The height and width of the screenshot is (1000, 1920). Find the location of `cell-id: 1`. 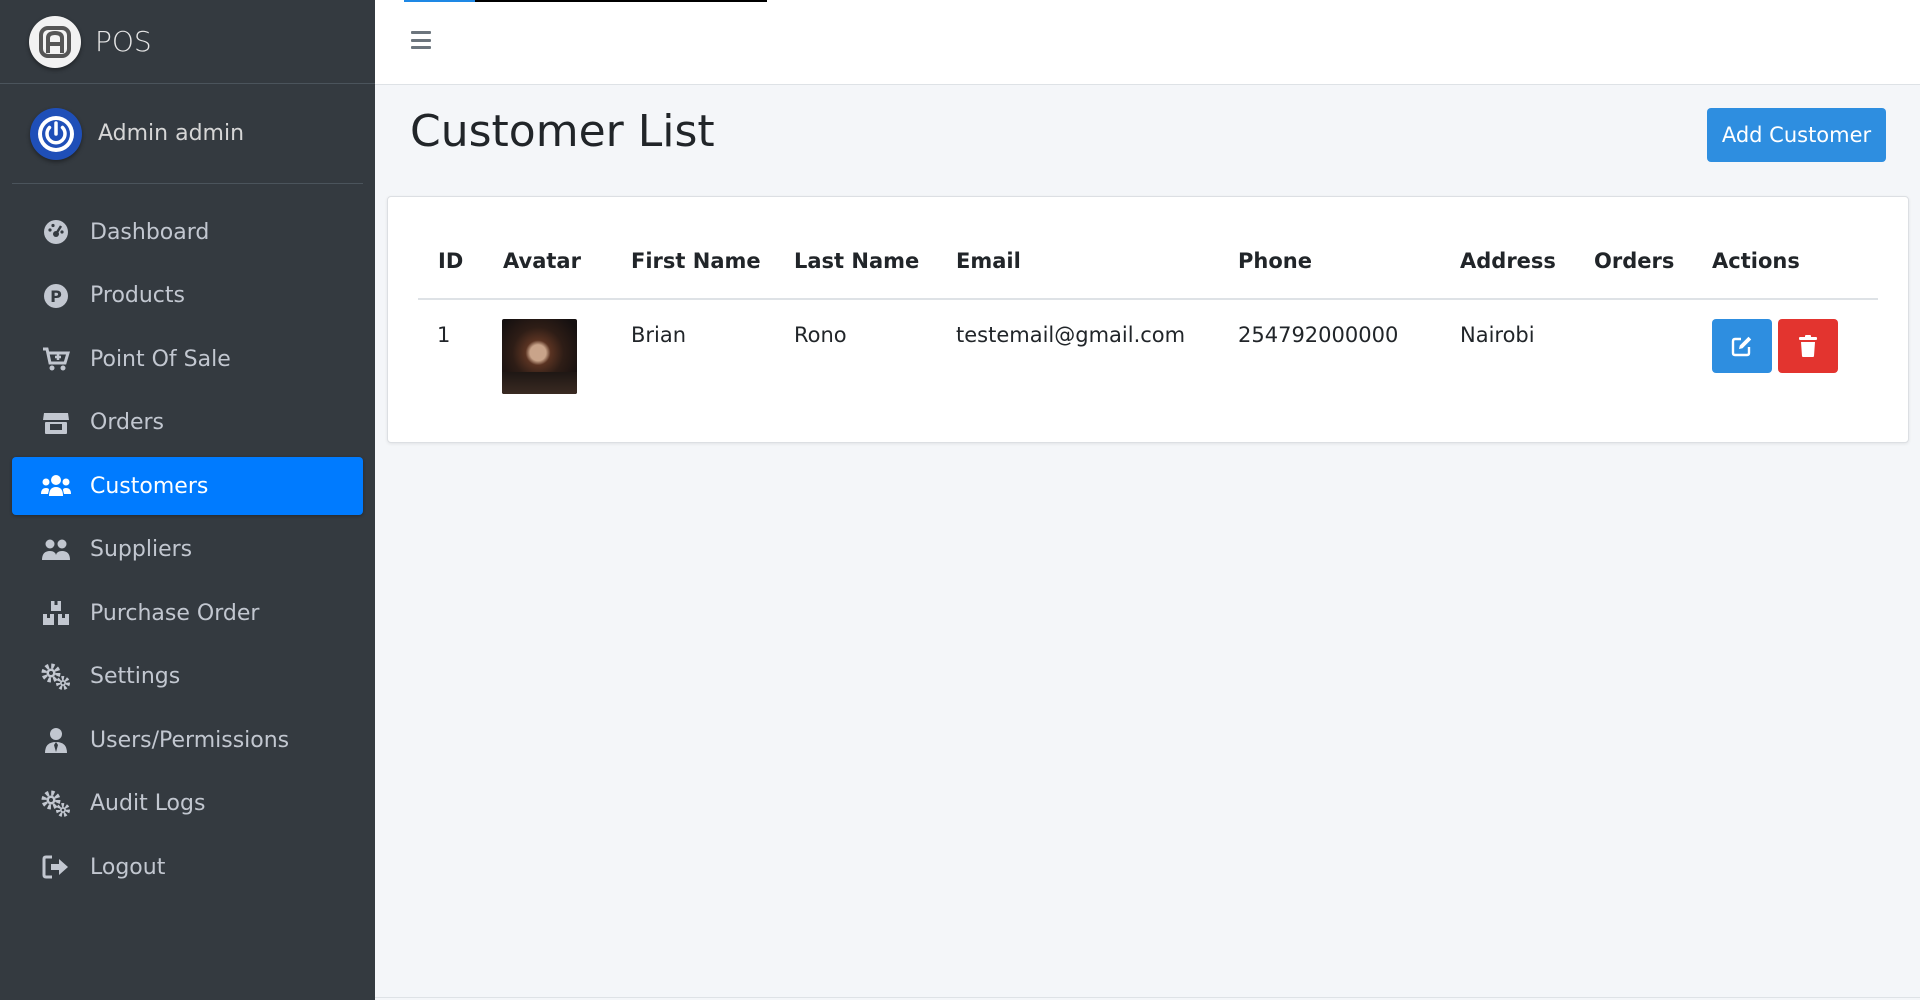

cell-id: 1 is located at coordinates (444, 335).